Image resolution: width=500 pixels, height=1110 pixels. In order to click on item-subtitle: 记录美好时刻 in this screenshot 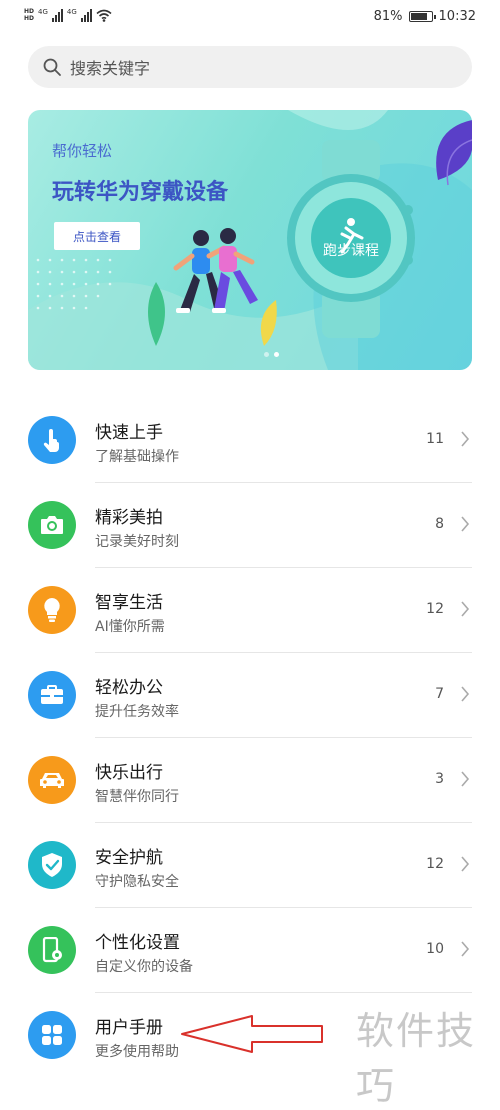, I will do `click(137, 542)`.